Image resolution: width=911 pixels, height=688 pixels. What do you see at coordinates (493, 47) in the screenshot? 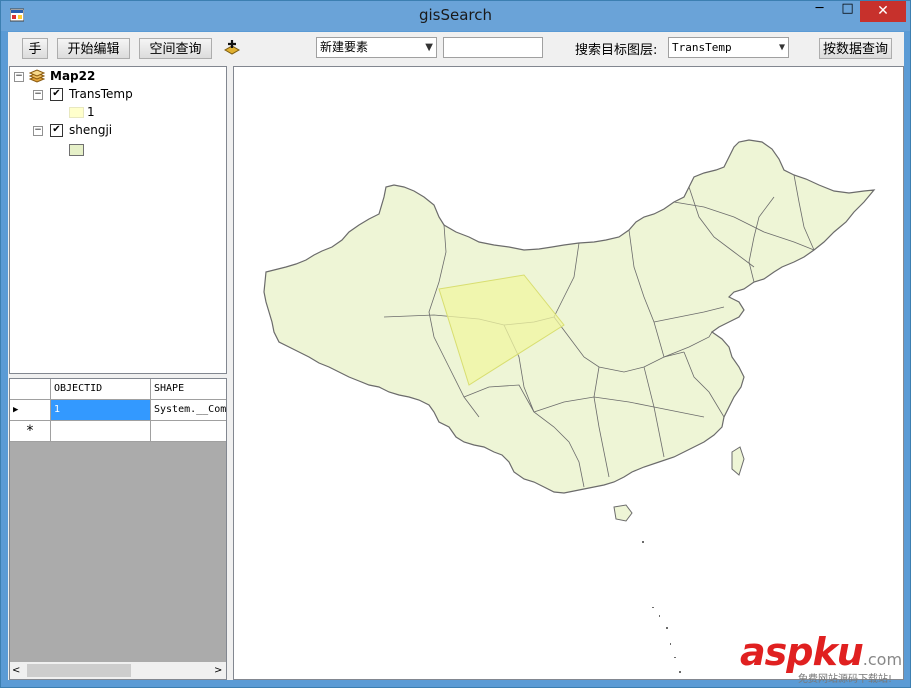
I see `search-input` at bounding box center [493, 47].